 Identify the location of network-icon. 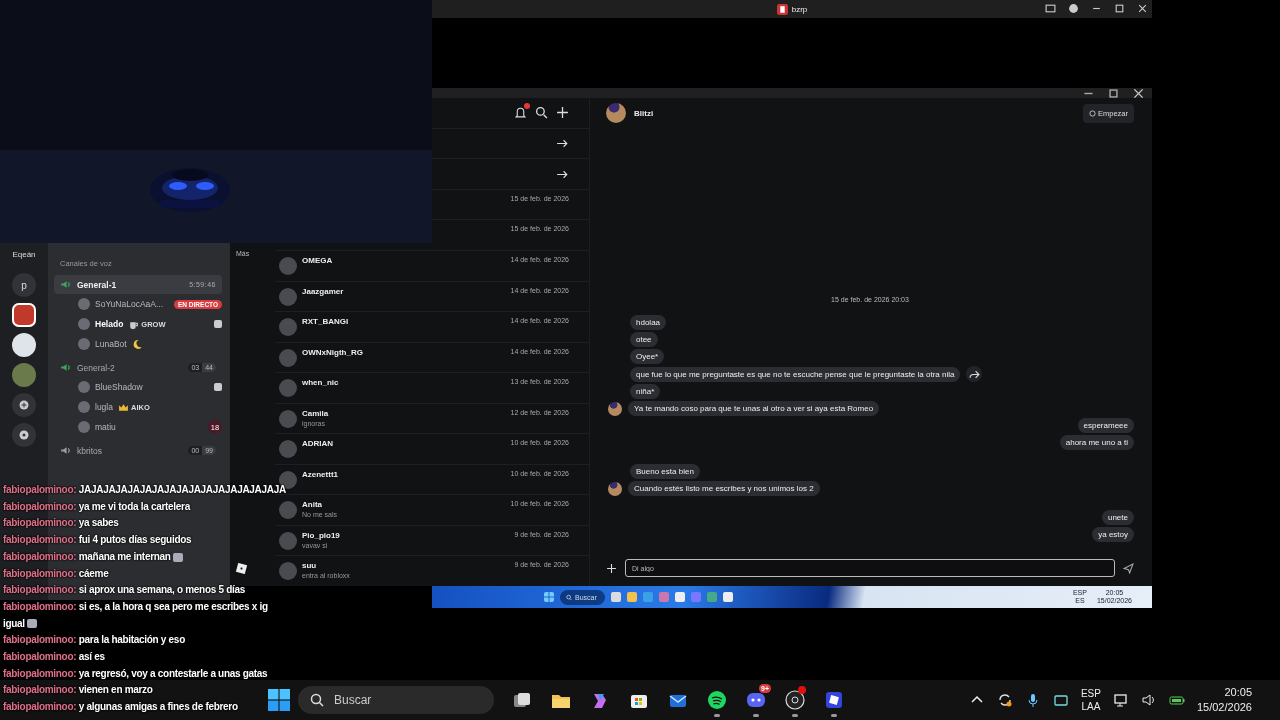
(1120, 700).